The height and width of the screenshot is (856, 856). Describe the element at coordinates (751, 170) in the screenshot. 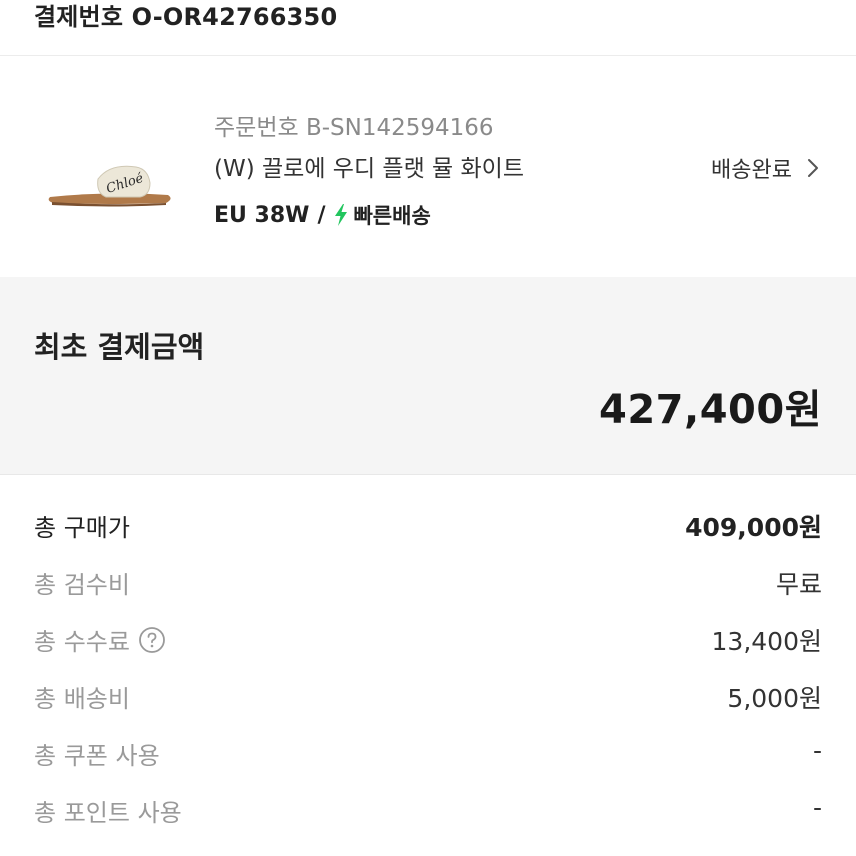

I see `delivery-status-label: 배송완료` at that location.